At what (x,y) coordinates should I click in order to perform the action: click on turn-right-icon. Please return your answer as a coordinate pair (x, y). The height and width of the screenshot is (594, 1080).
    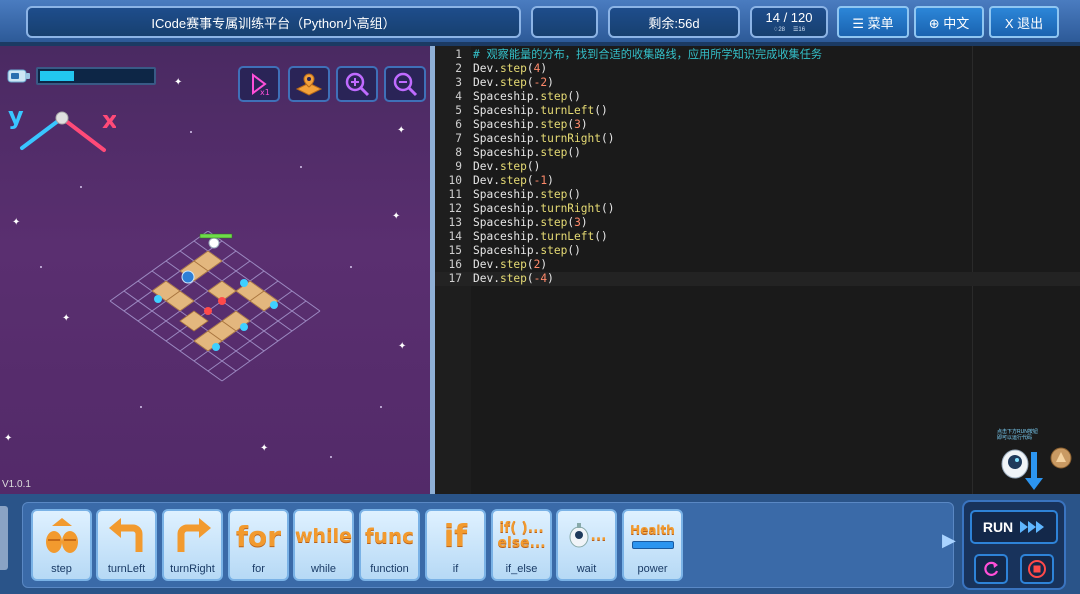
    Looking at the image, I should click on (192, 536).